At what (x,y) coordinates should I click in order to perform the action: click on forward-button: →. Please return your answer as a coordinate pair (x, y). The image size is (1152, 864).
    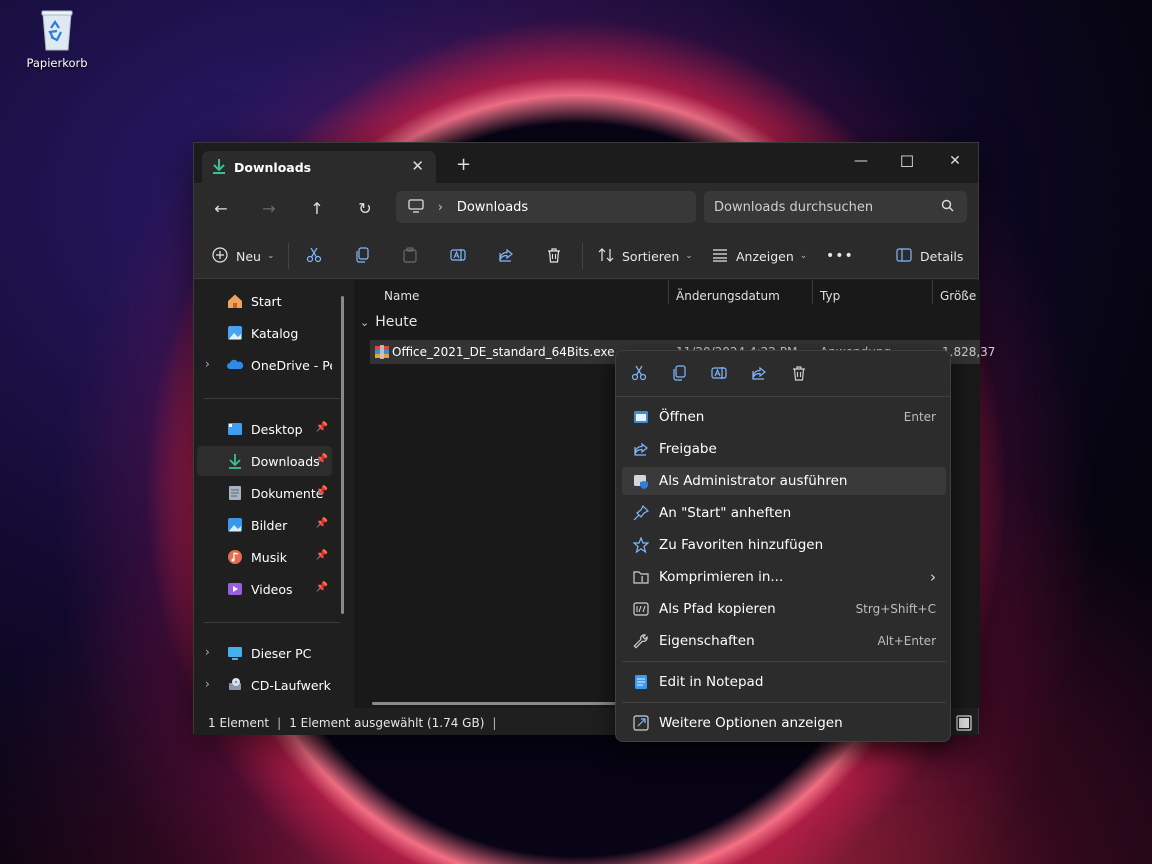
    Looking at the image, I should click on (269, 208).